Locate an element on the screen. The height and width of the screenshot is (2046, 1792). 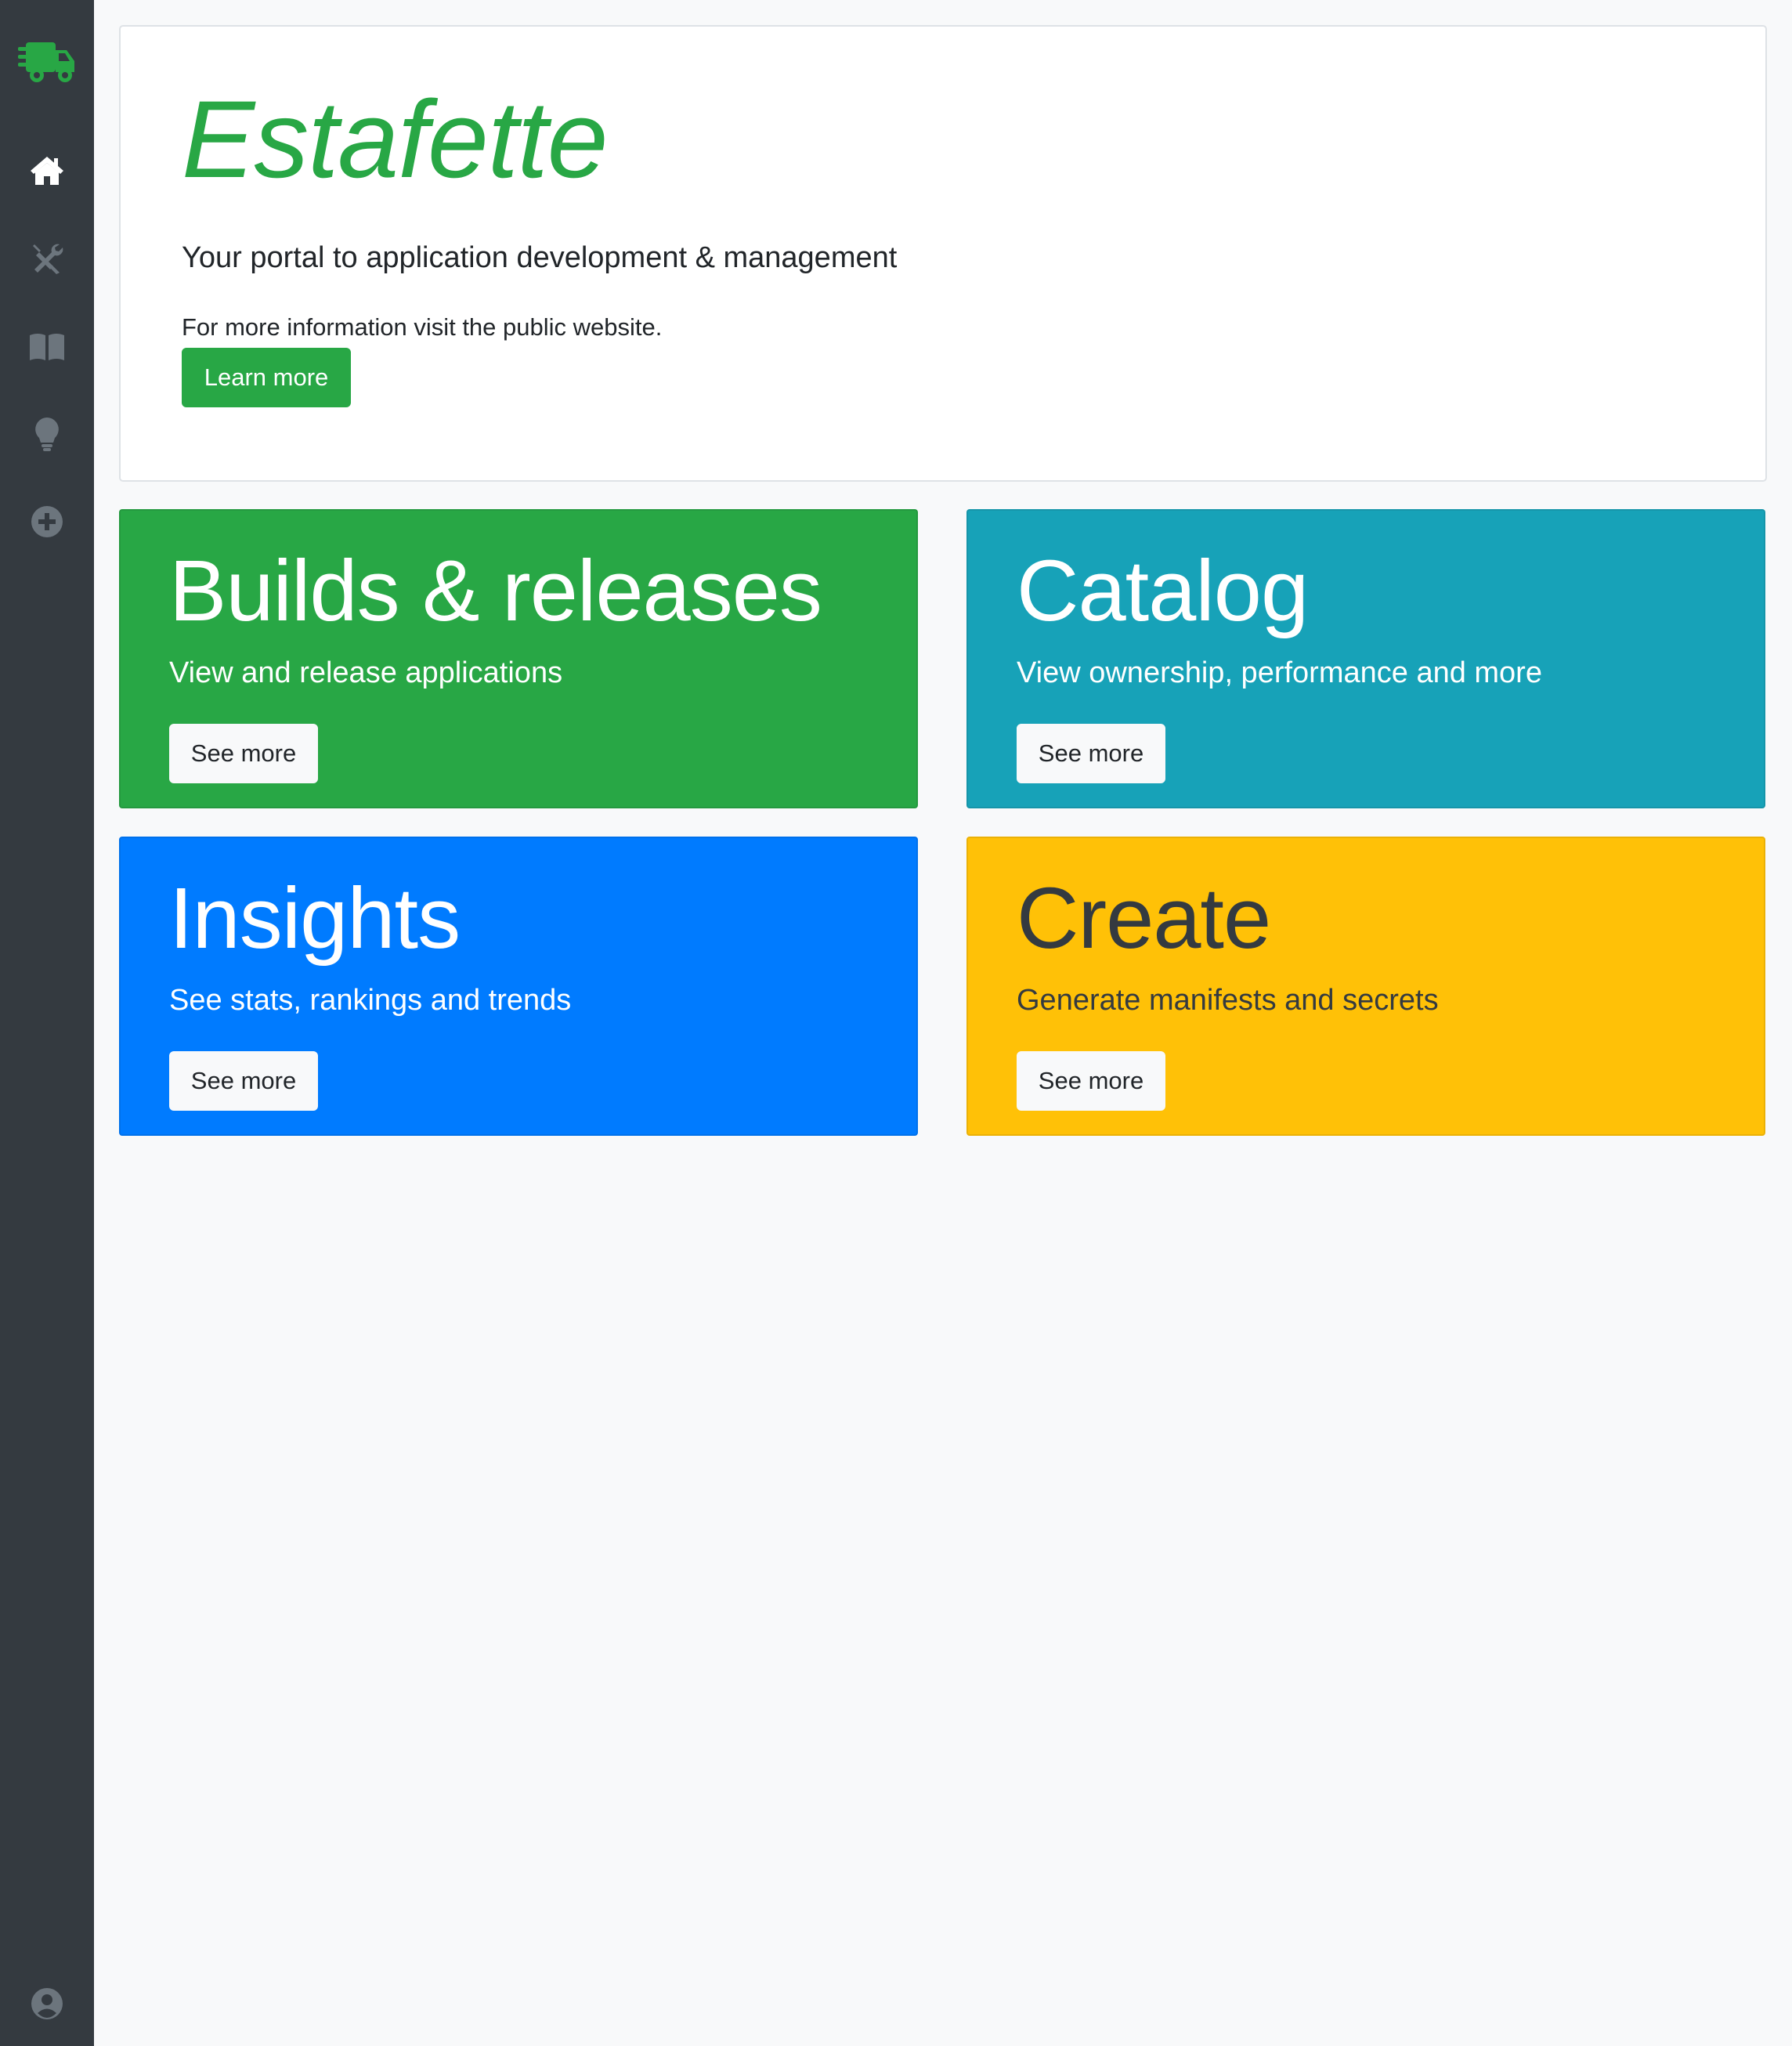
sidebar-item-create is located at coordinates (47, 521).